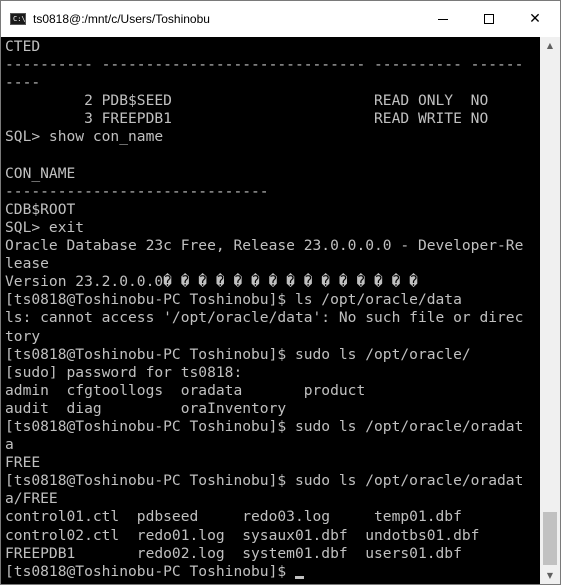 The height and width of the screenshot is (585, 561). What do you see at coordinates (137, 191) in the screenshot?
I see `terminal-line: ------------------------------` at bounding box center [137, 191].